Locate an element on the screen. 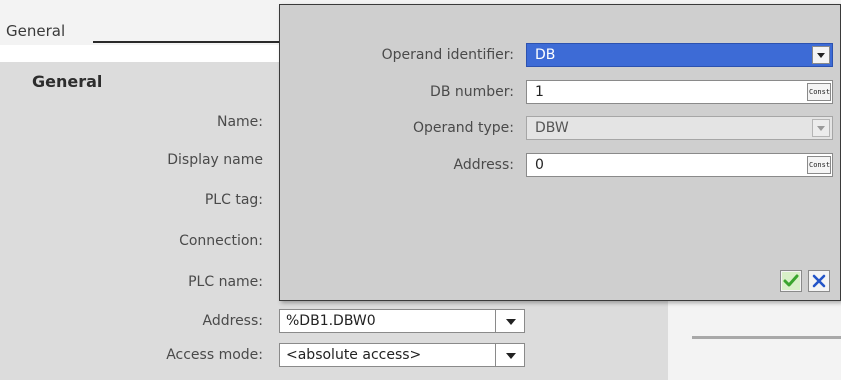 This screenshot has height=380, width=841. dialog-address-label: Address: is located at coordinates (483, 165).